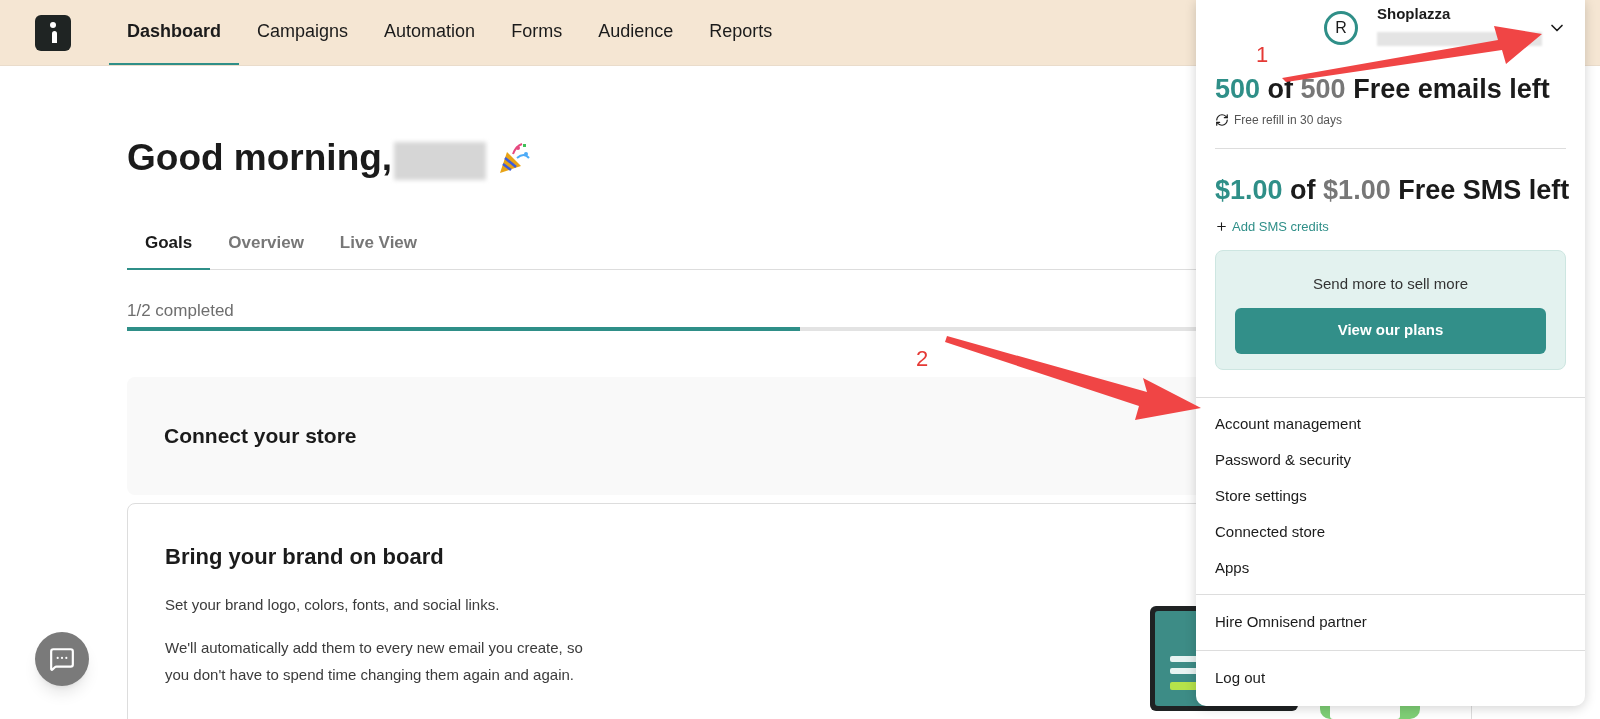 This screenshot has height=719, width=1600. I want to click on nav-tab: Automation, so click(430, 32).